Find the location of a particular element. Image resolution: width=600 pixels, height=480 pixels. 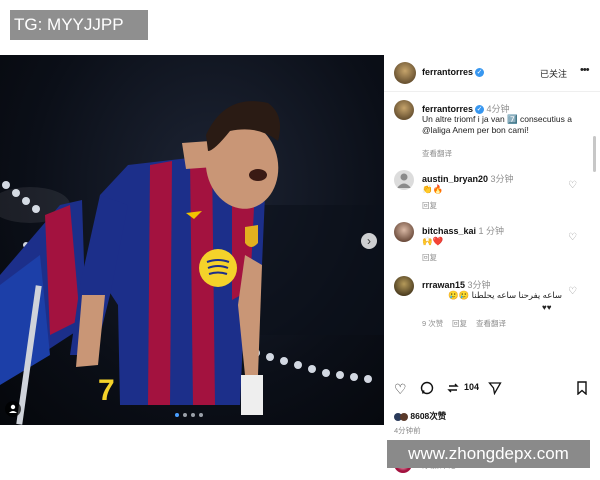

more-options-icon: ••• is located at coordinates (585, 70).